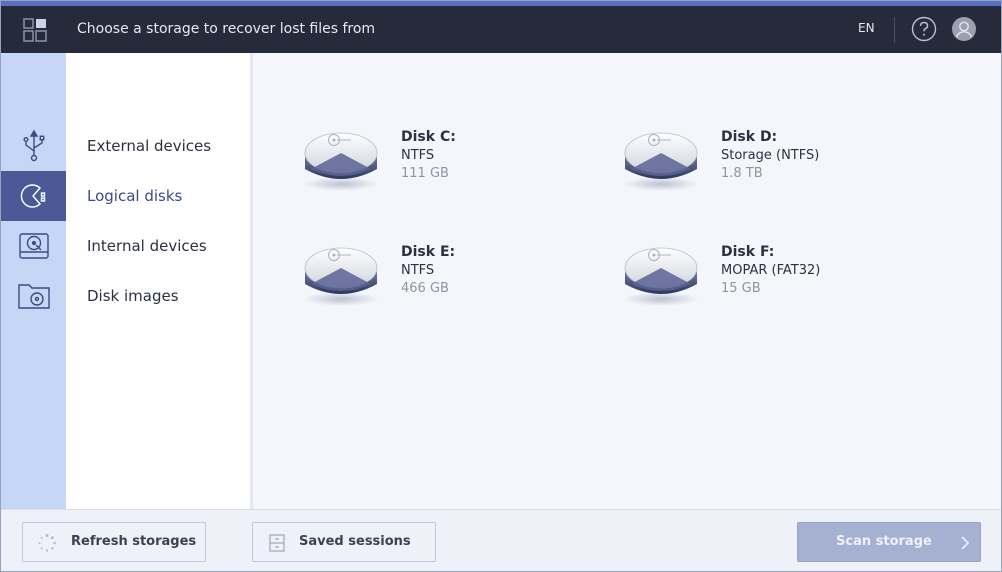 The height and width of the screenshot is (572, 1002). I want to click on rail-item-logical, so click(33, 196).